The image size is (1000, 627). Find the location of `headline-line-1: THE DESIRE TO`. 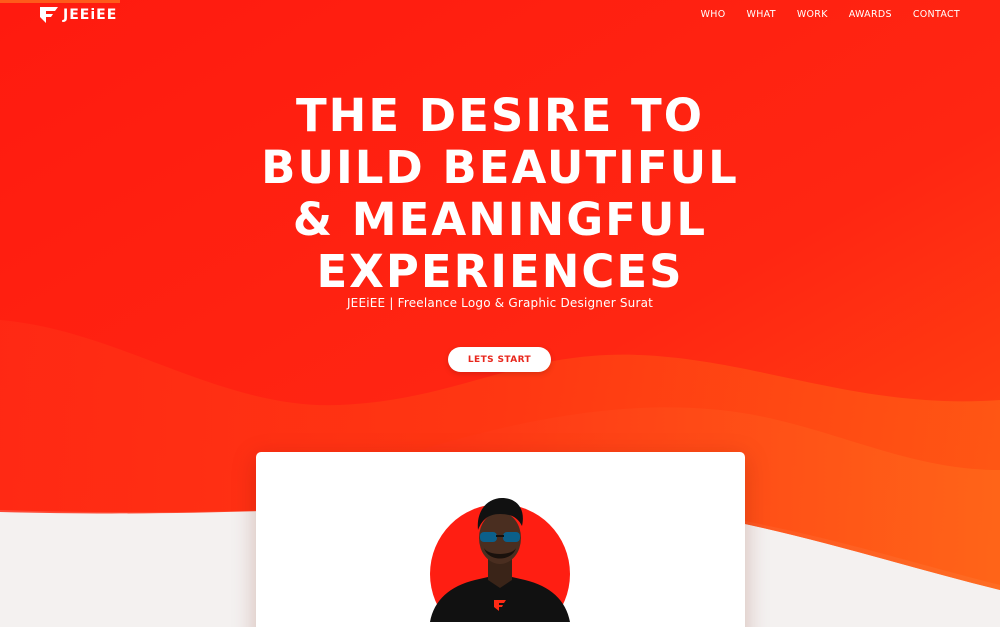

headline-line-1: THE DESIRE TO is located at coordinates (500, 115).